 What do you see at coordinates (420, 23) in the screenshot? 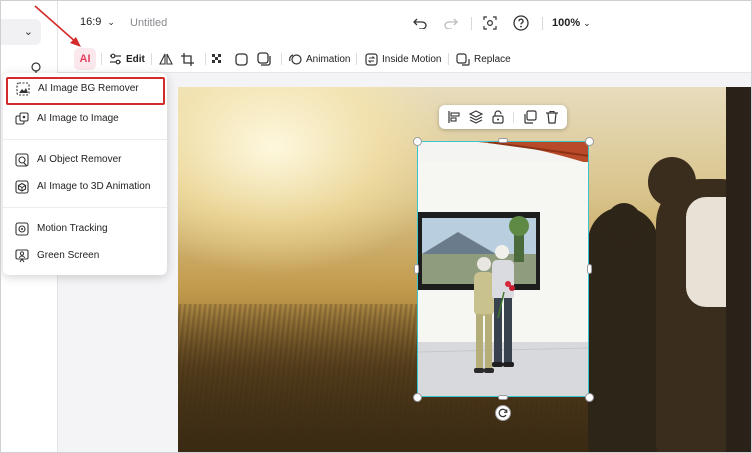
I see `undo-icon` at bounding box center [420, 23].